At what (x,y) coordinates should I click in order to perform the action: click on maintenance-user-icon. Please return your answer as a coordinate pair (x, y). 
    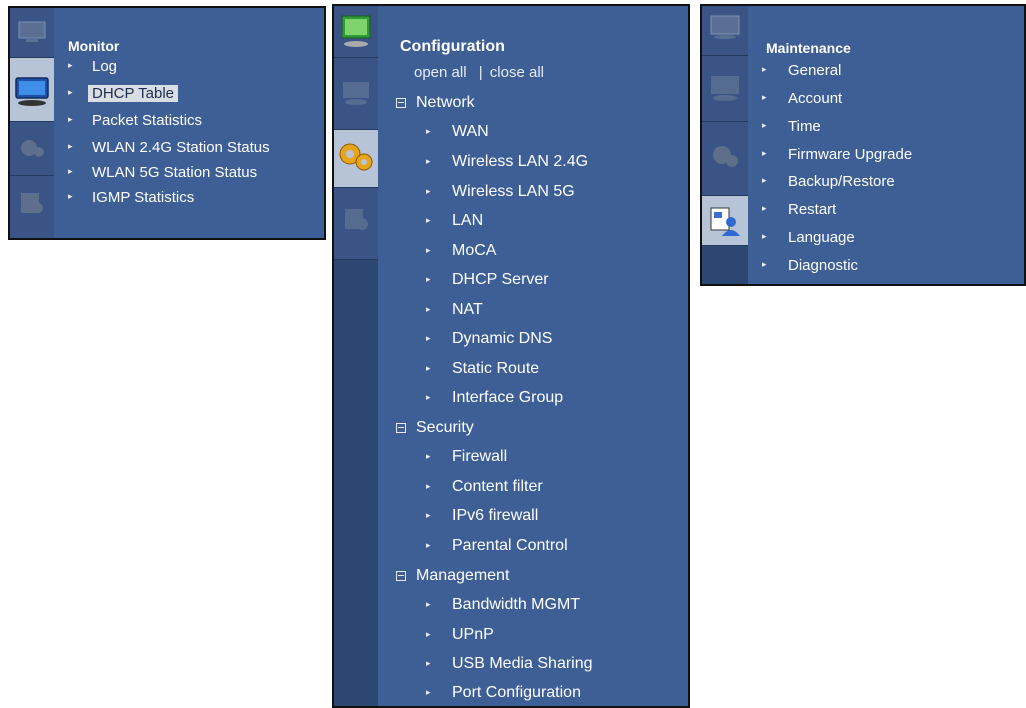
    Looking at the image, I should click on (725, 221).